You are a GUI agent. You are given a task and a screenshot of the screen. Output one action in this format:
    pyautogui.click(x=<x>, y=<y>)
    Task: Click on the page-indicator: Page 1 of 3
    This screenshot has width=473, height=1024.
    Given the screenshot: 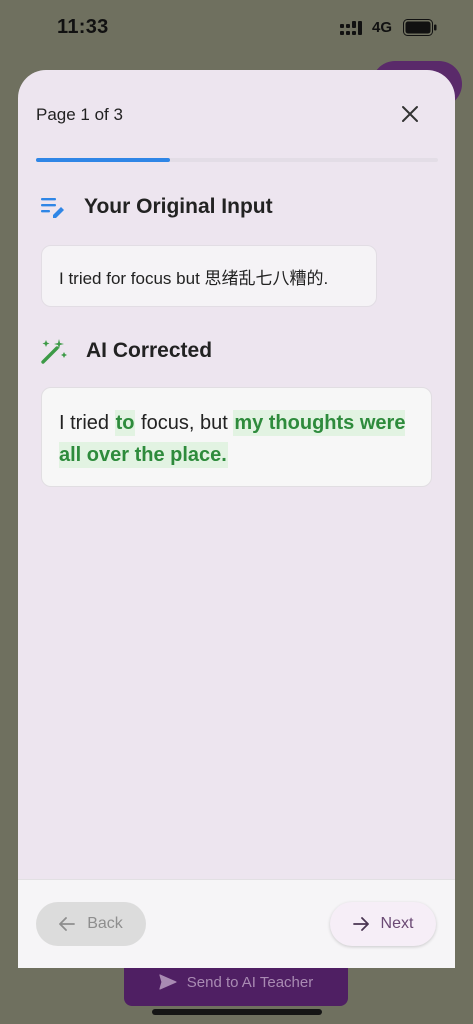 What is the action you would take?
    pyautogui.click(x=79, y=114)
    